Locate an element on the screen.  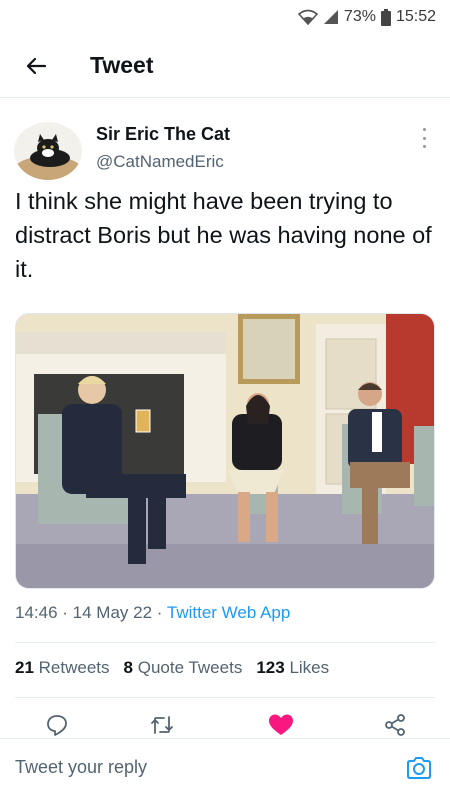
arrow-left-icon is located at coordinates (36, 65).